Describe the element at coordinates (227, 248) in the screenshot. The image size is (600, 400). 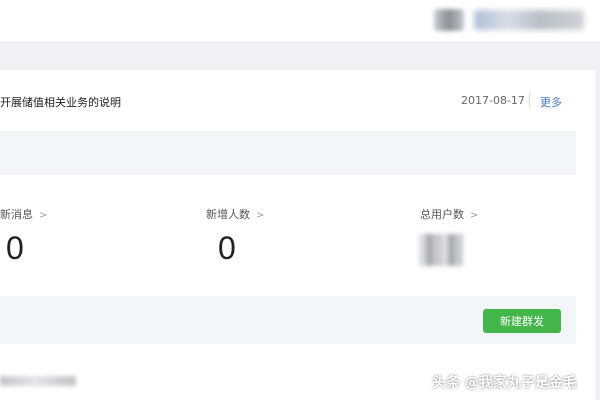
I see `stat-new-followers-value: 0` at that location.